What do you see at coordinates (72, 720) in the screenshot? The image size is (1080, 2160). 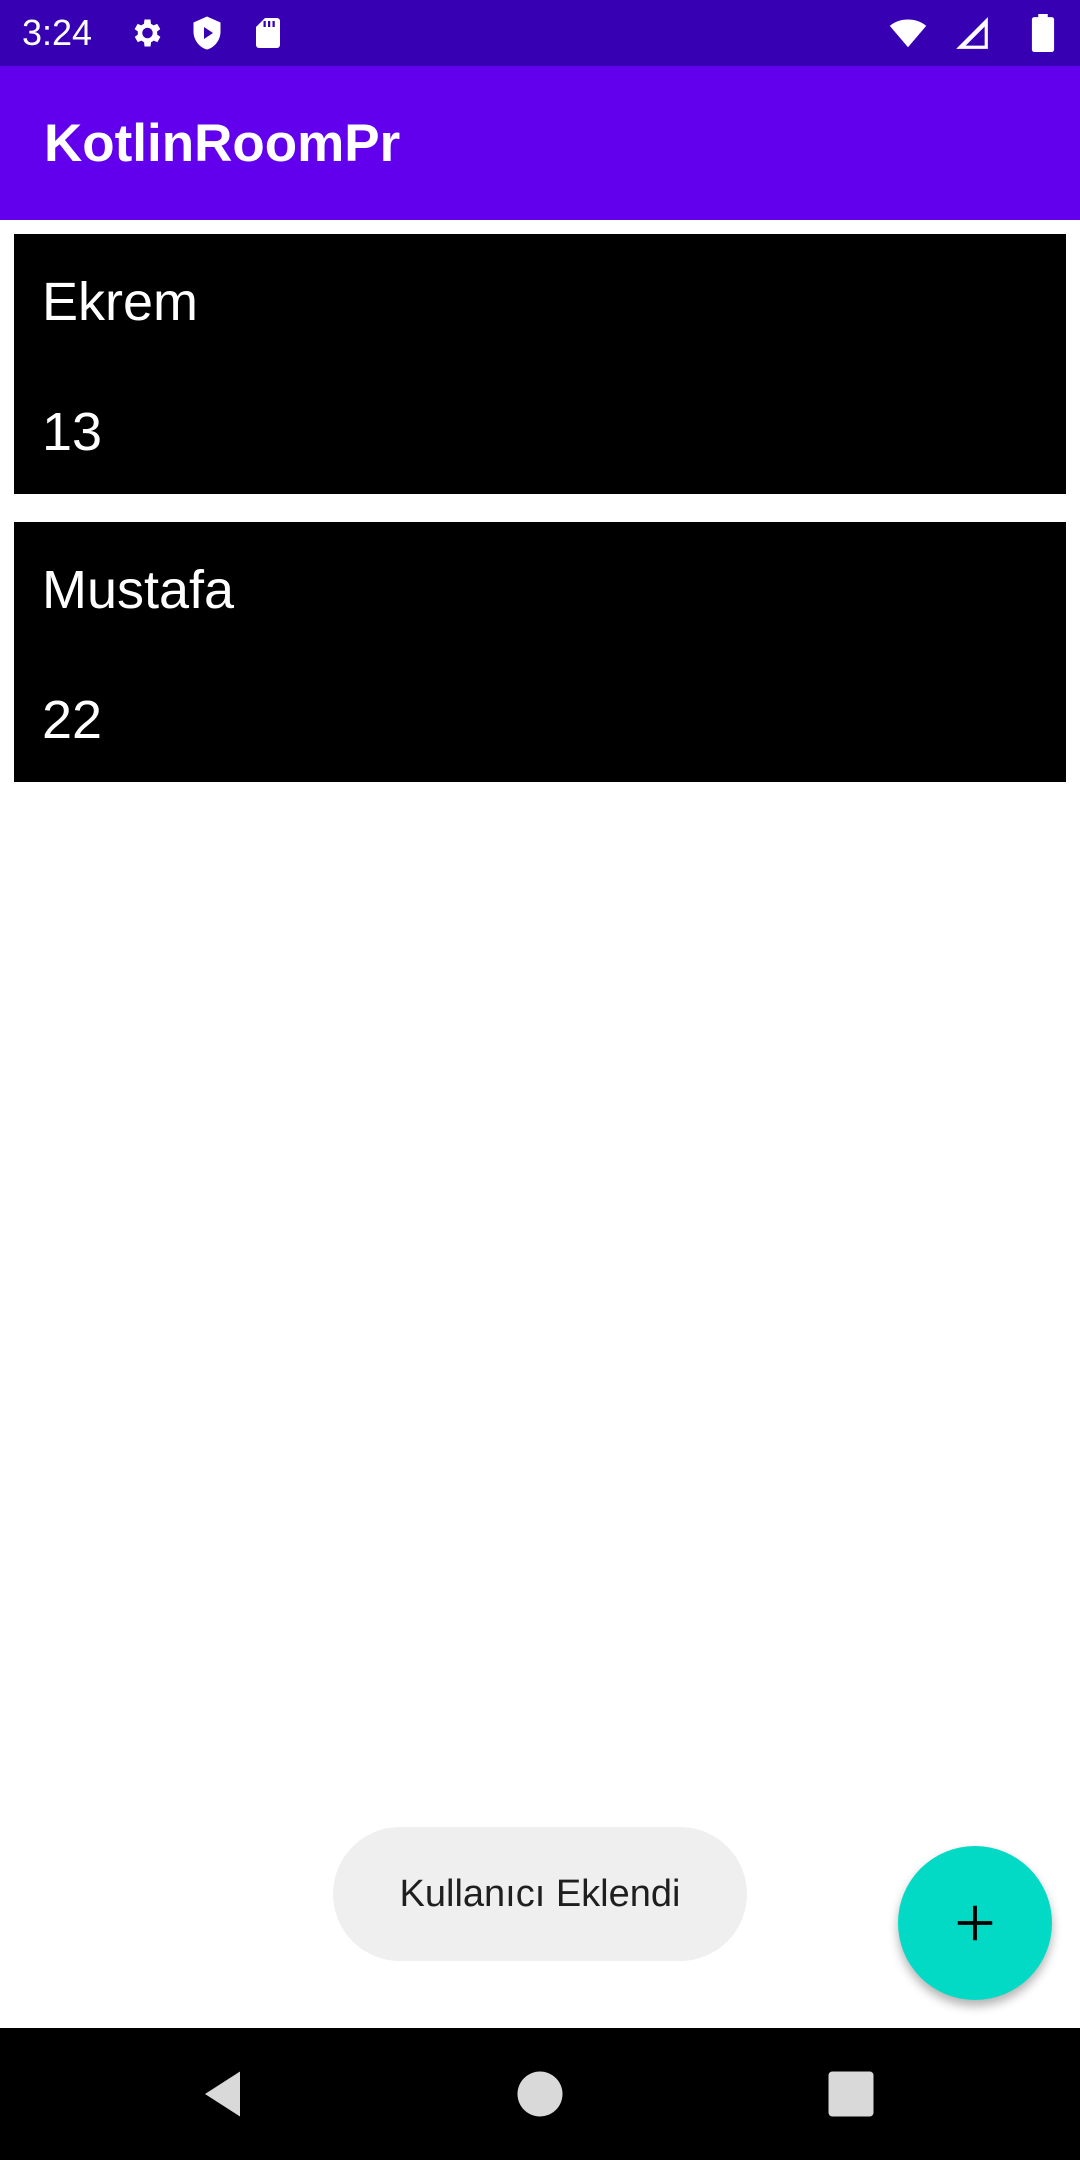 I see `user-age: 22` at bounding box center [72, 720].